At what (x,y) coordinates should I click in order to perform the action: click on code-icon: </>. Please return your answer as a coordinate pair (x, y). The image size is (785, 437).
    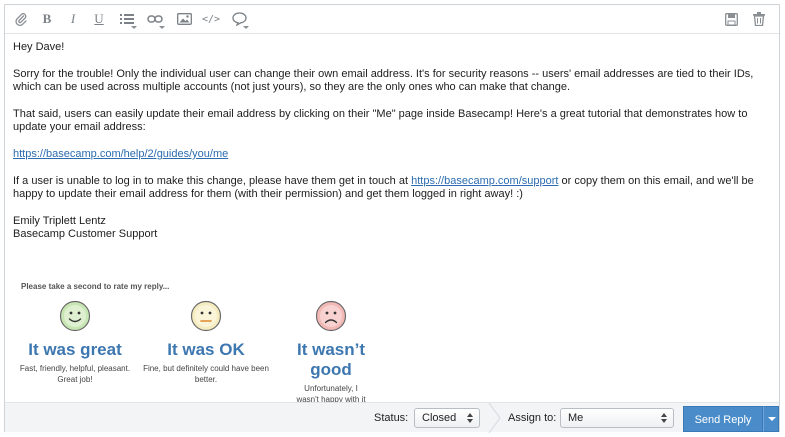
    Looking at the image, I should click on (211, 19).